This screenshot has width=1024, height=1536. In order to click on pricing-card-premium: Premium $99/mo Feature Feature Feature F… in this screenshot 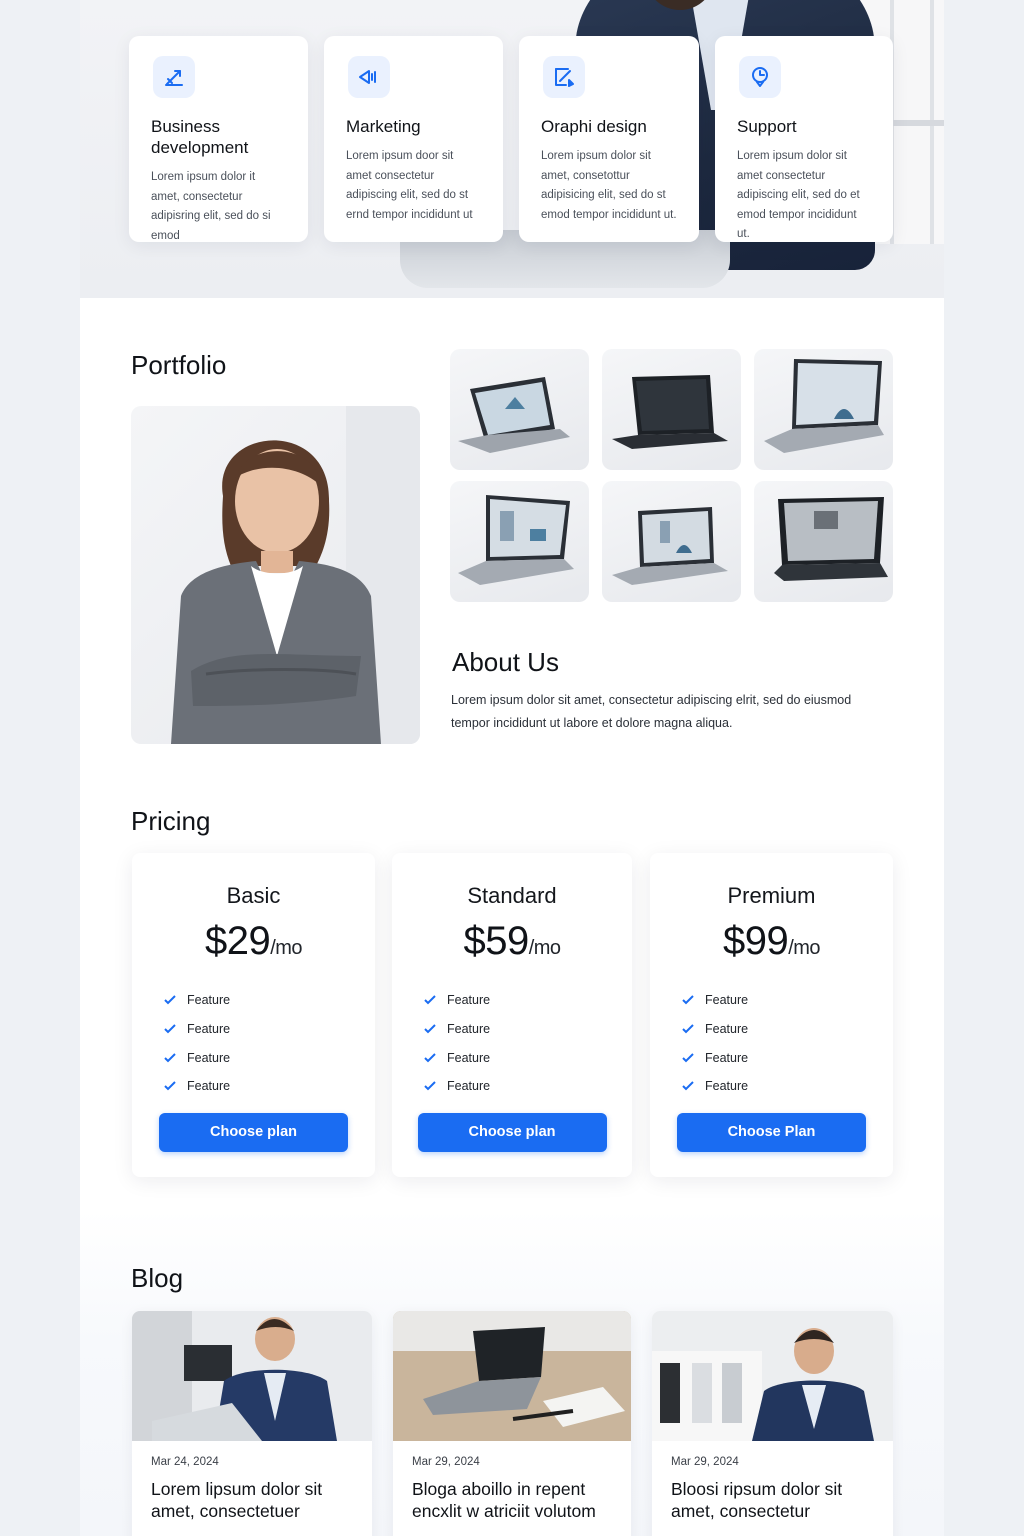, I will do `click(771, 1015)`.